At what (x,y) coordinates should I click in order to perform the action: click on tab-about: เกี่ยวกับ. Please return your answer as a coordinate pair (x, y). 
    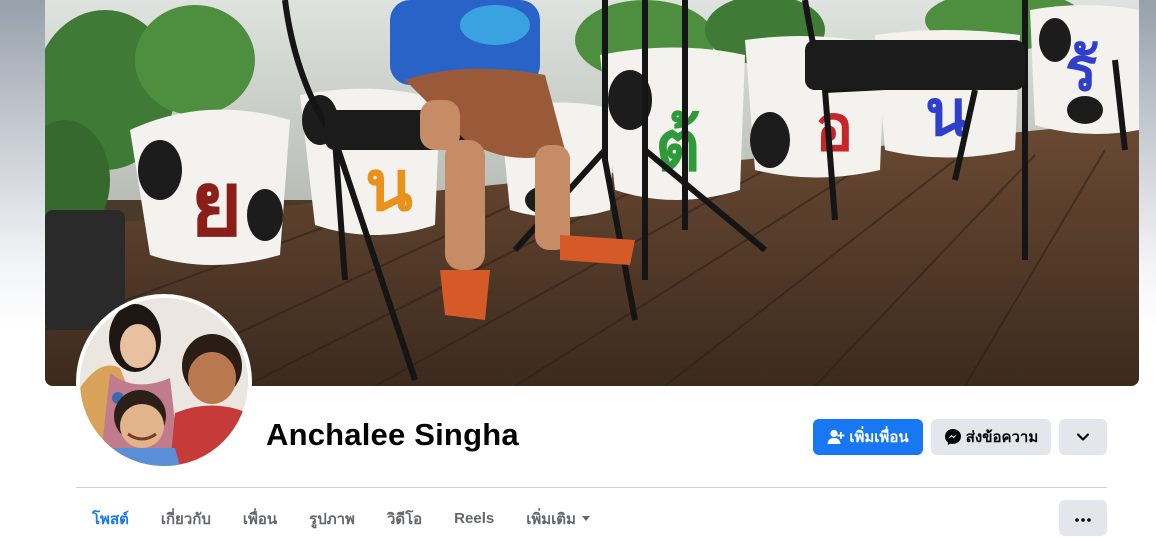
    Looking at the image, I should click on (186, 519).